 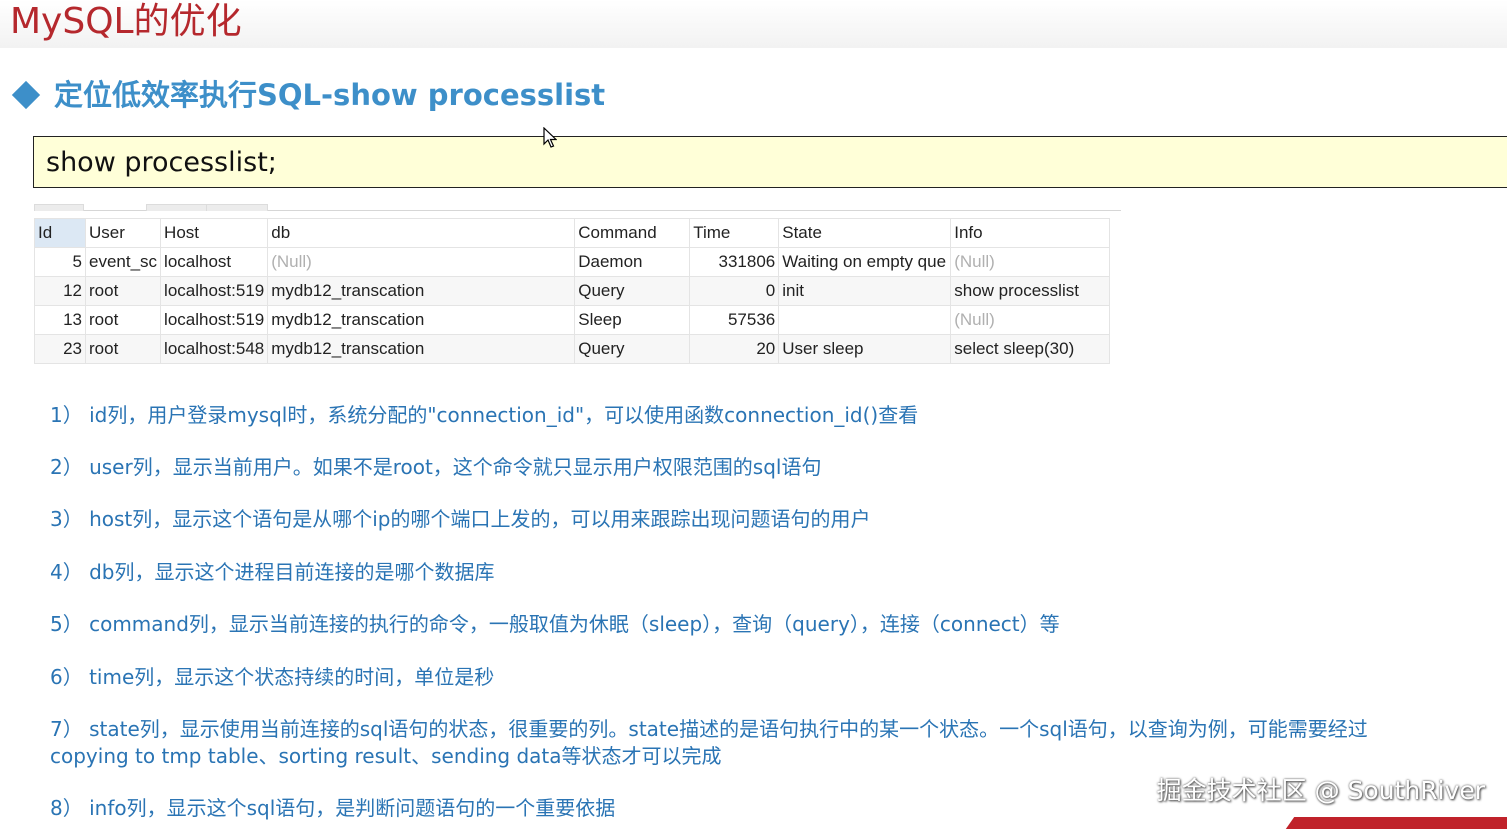 What do you see at coordinates (865, 233) in the screenshot?
I see `column-header-state: State` at bounding box center [865, 233].